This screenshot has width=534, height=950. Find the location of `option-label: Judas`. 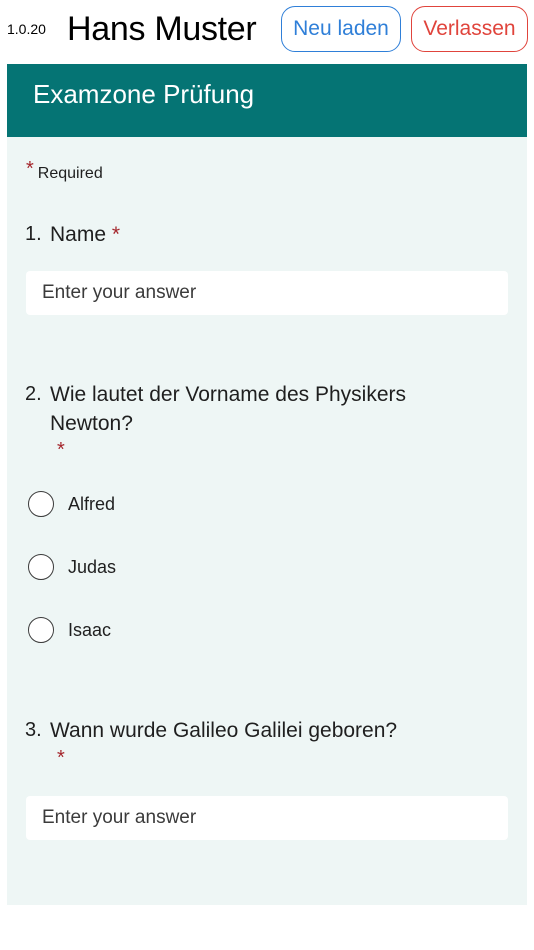

option-label: Judas is located at coordinates (92, 567).